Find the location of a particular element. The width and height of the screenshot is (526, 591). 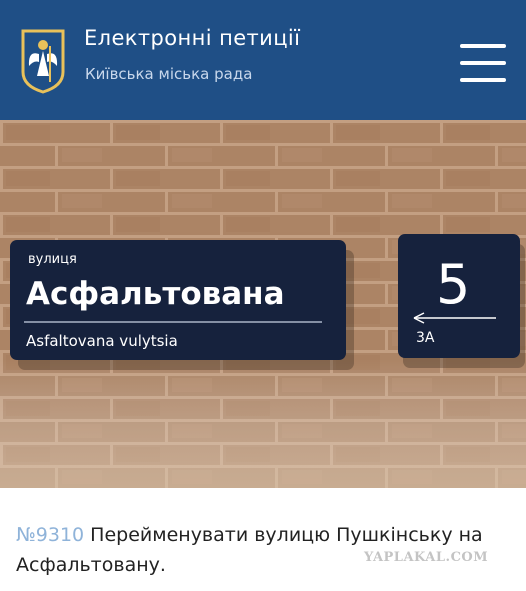

watermark: YAPLAKAL.COM is located at coordinates (426, 557).